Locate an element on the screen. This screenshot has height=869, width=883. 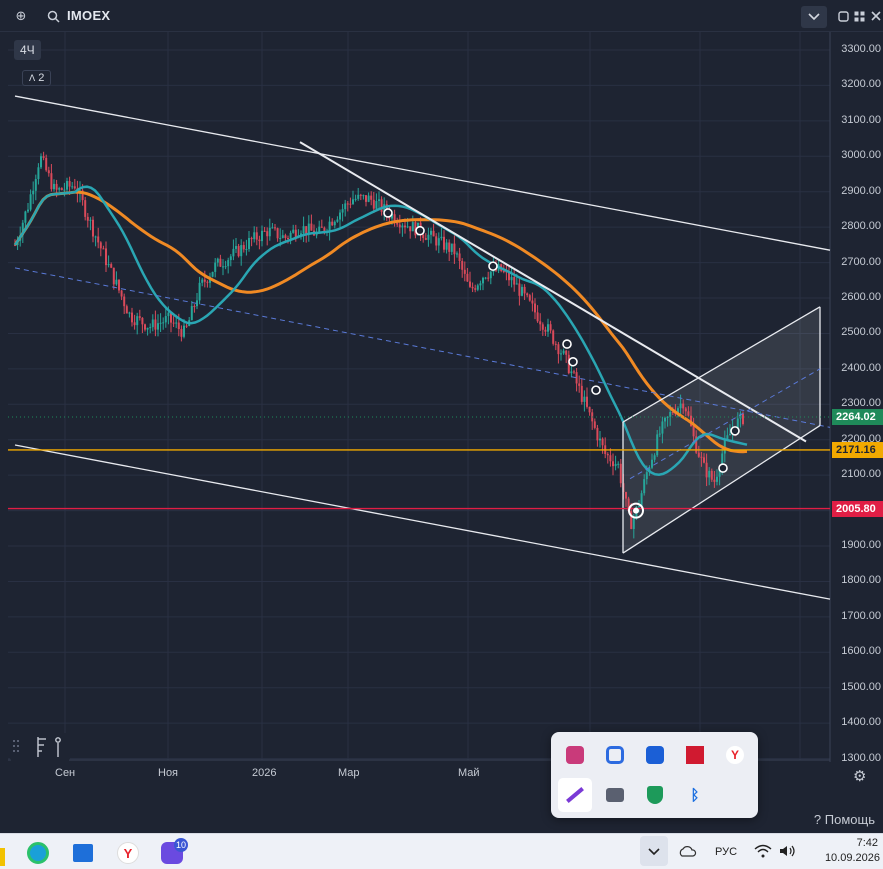
symbol-label: IMOEX is located at coordinates (88, 15).